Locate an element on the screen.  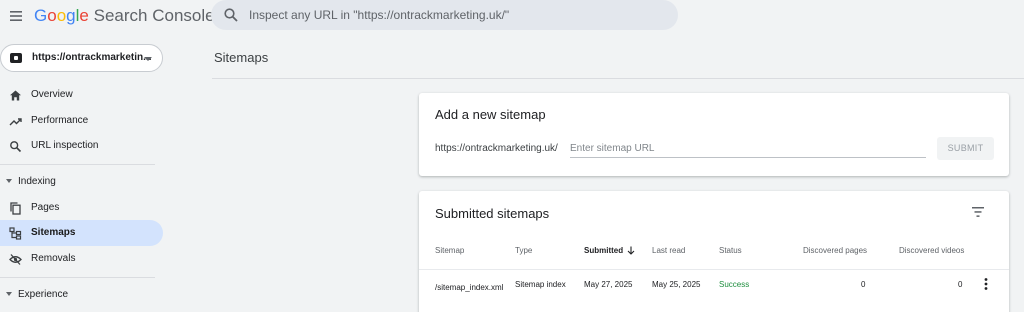
sidebar-item-url-inspection: URL inspection is located at coordinates (81, 146).